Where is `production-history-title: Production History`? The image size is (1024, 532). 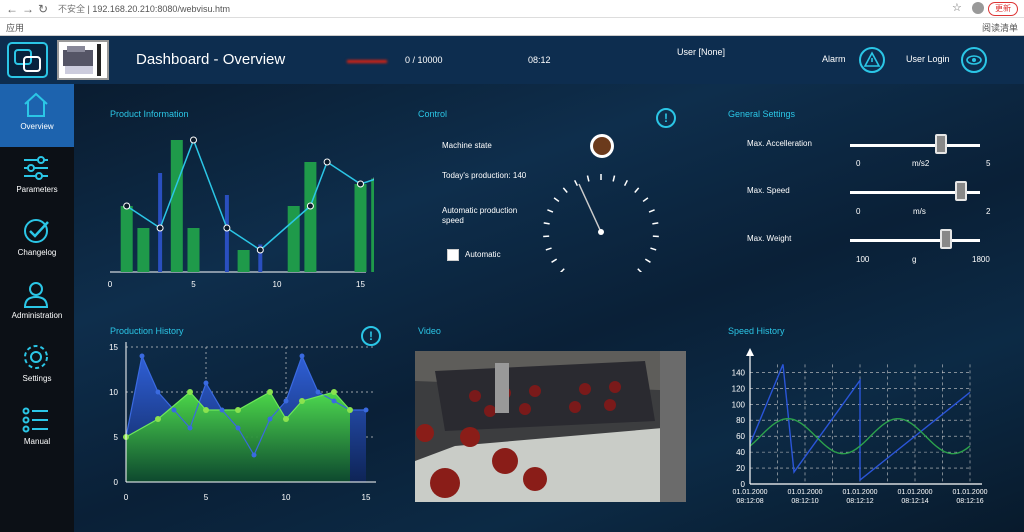
production-history-title: Production History is located at coordinates (147, 331).